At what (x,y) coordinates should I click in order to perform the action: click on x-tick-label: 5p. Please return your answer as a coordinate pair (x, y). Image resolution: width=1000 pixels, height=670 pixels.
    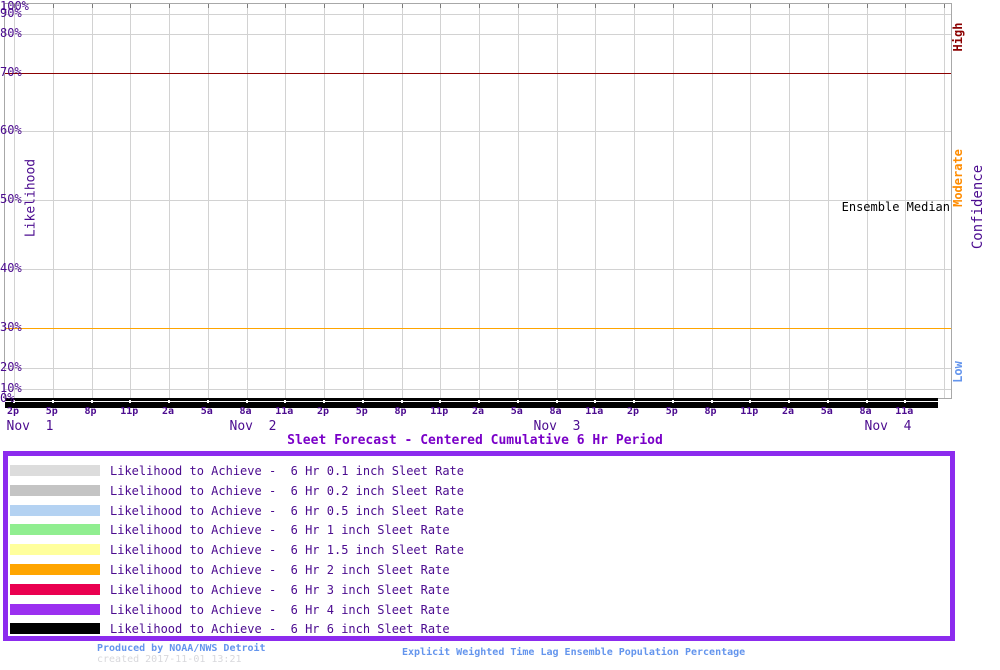
    Looking at the image, I should click on (671, 411).